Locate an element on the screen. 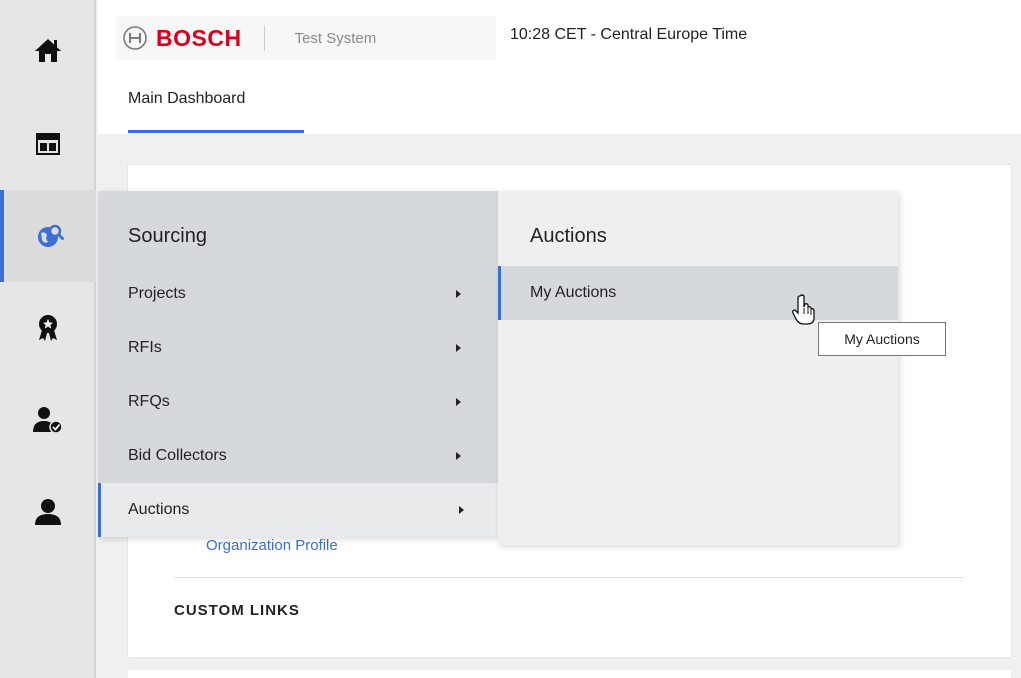  rail-item-dashboard is located at coordinates (48, 144).